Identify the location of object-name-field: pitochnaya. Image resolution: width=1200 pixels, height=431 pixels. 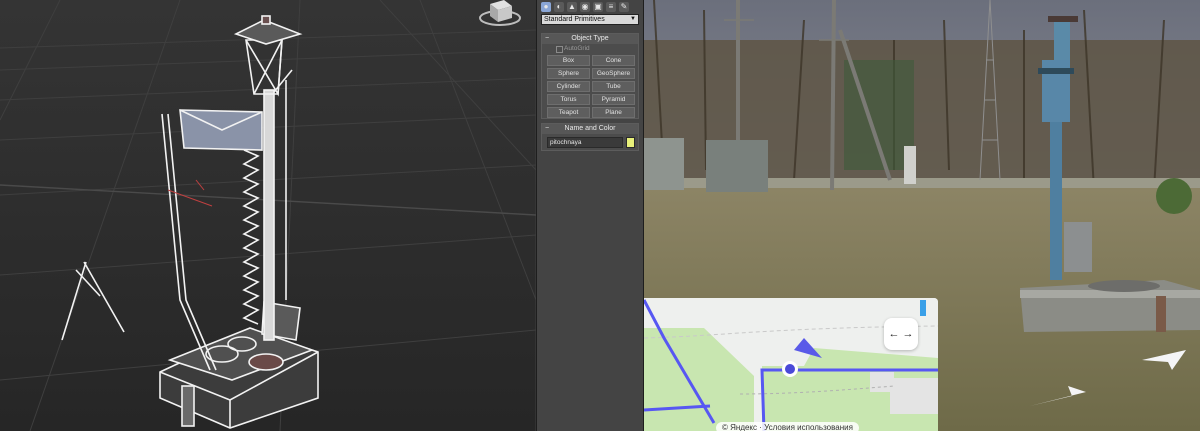
(585, 142).